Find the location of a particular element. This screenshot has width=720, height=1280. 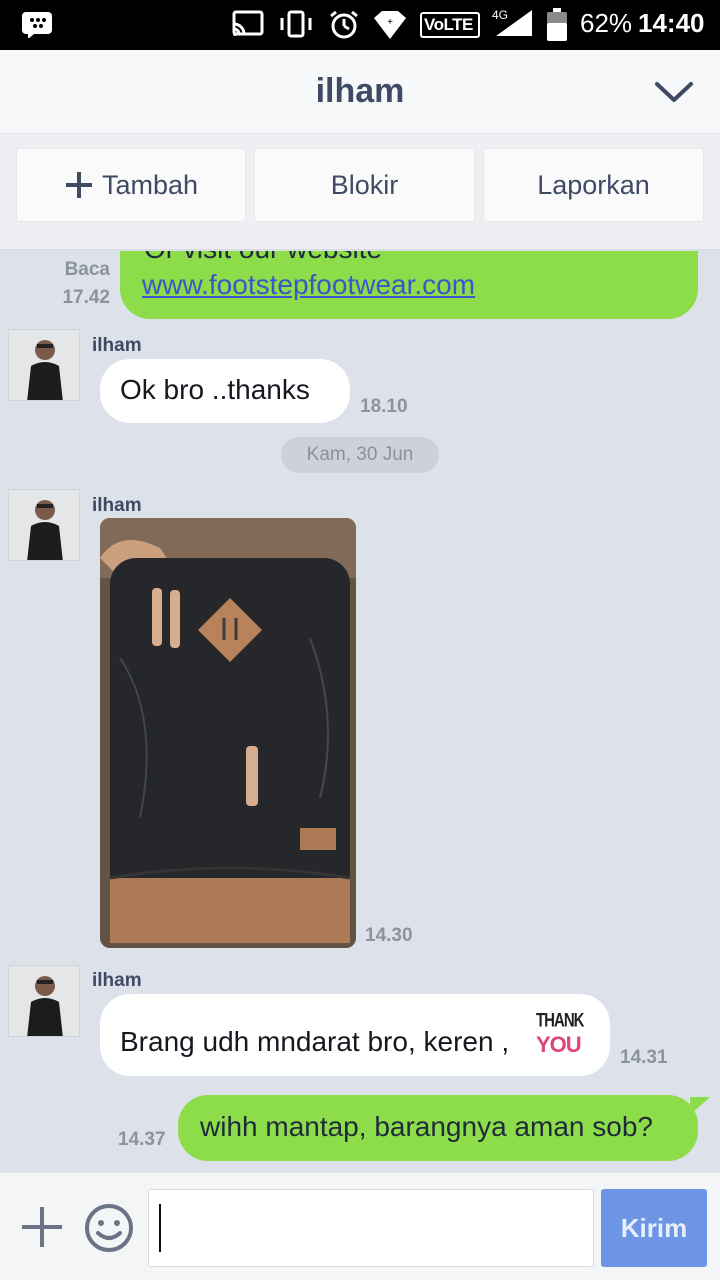

input-bar: Kirim is located at coordinates (360, 1226).